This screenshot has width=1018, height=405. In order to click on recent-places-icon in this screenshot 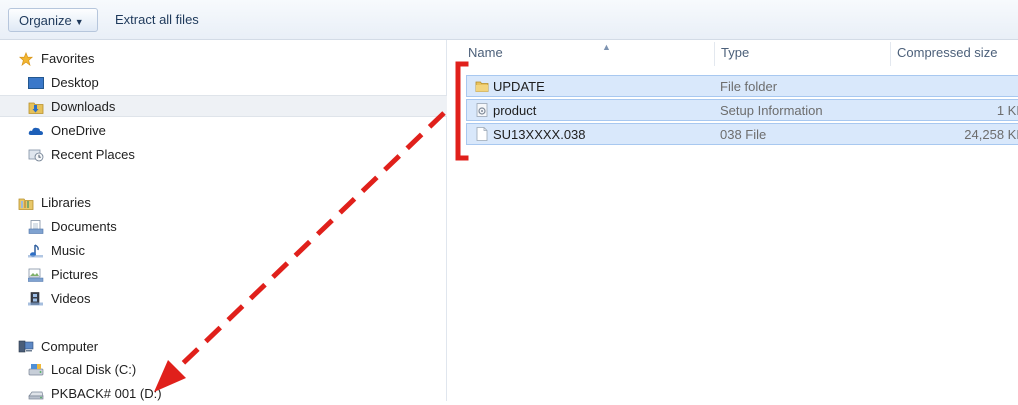, I will do `click(36, 155)`.